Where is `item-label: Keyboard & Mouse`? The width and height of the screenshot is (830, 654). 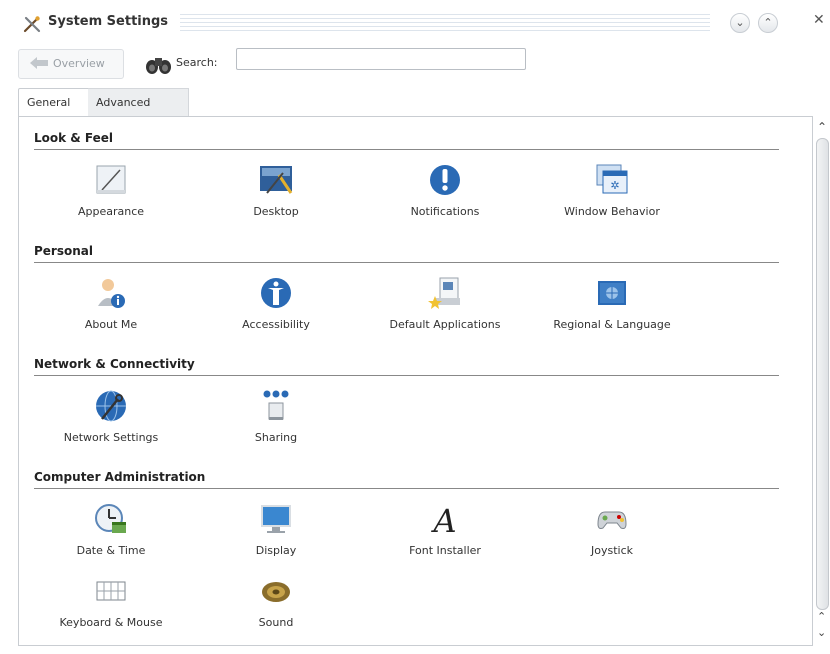 item-label: Keyboard & Mouse is located at coordinates (111, 622).